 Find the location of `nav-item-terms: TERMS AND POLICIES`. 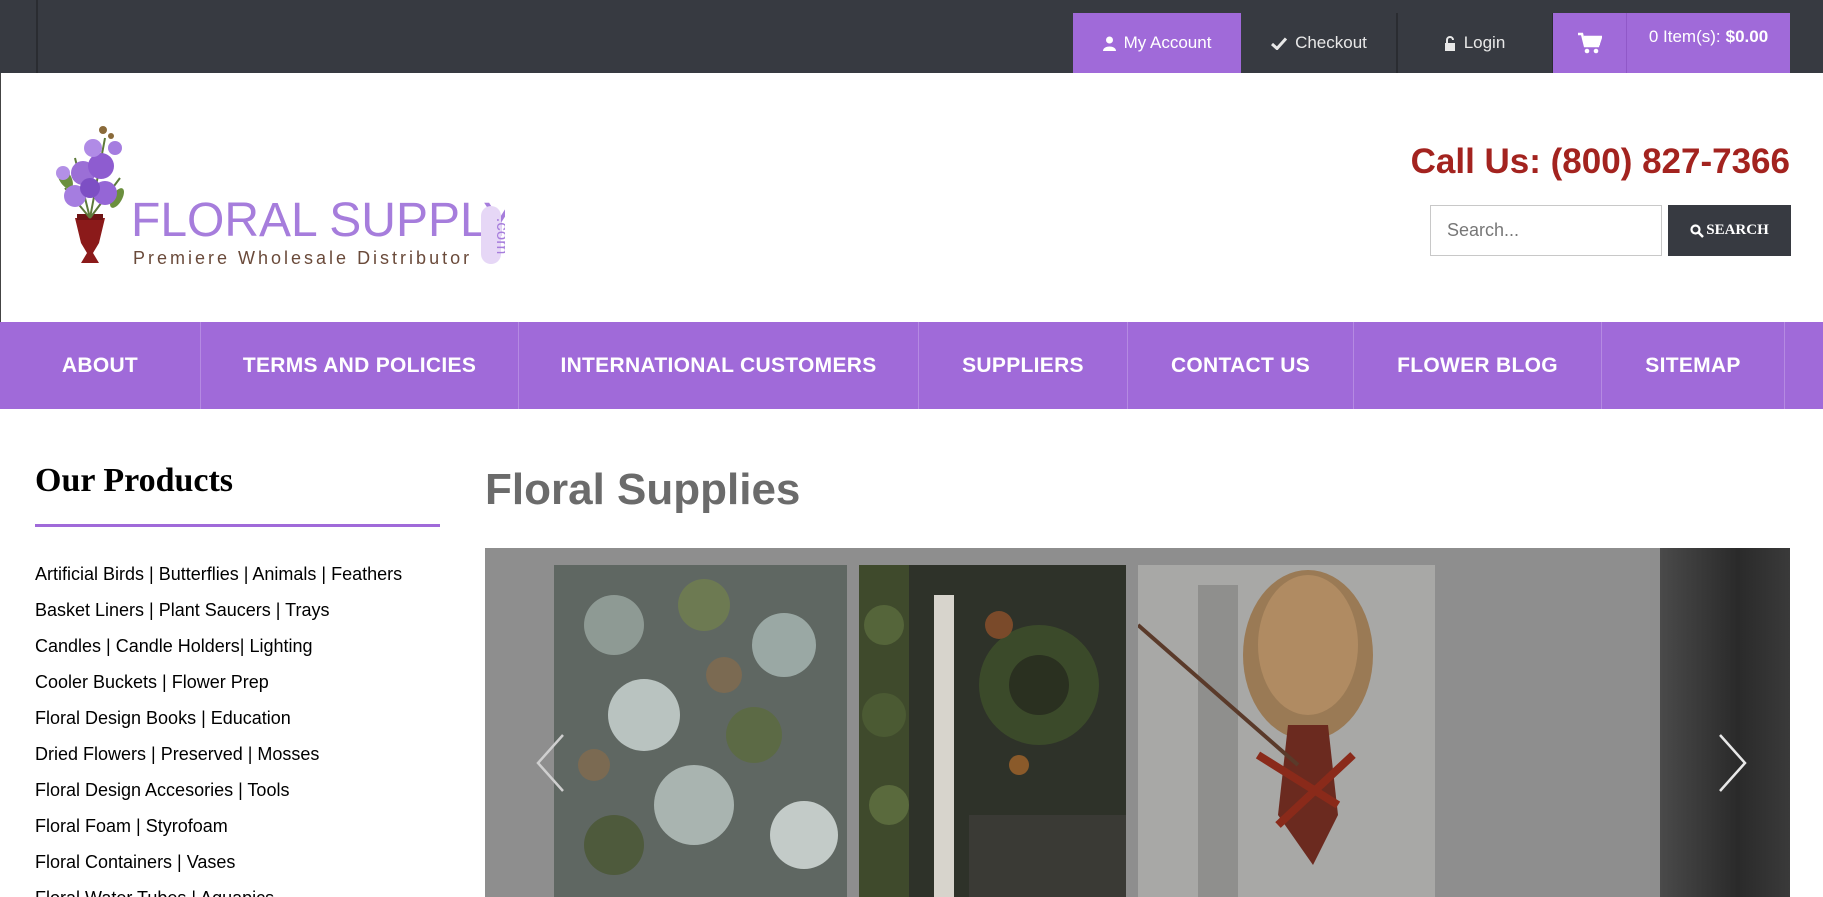

nav-item-terms: TERMS AND POLICIES is located at coordinates (360, 365).